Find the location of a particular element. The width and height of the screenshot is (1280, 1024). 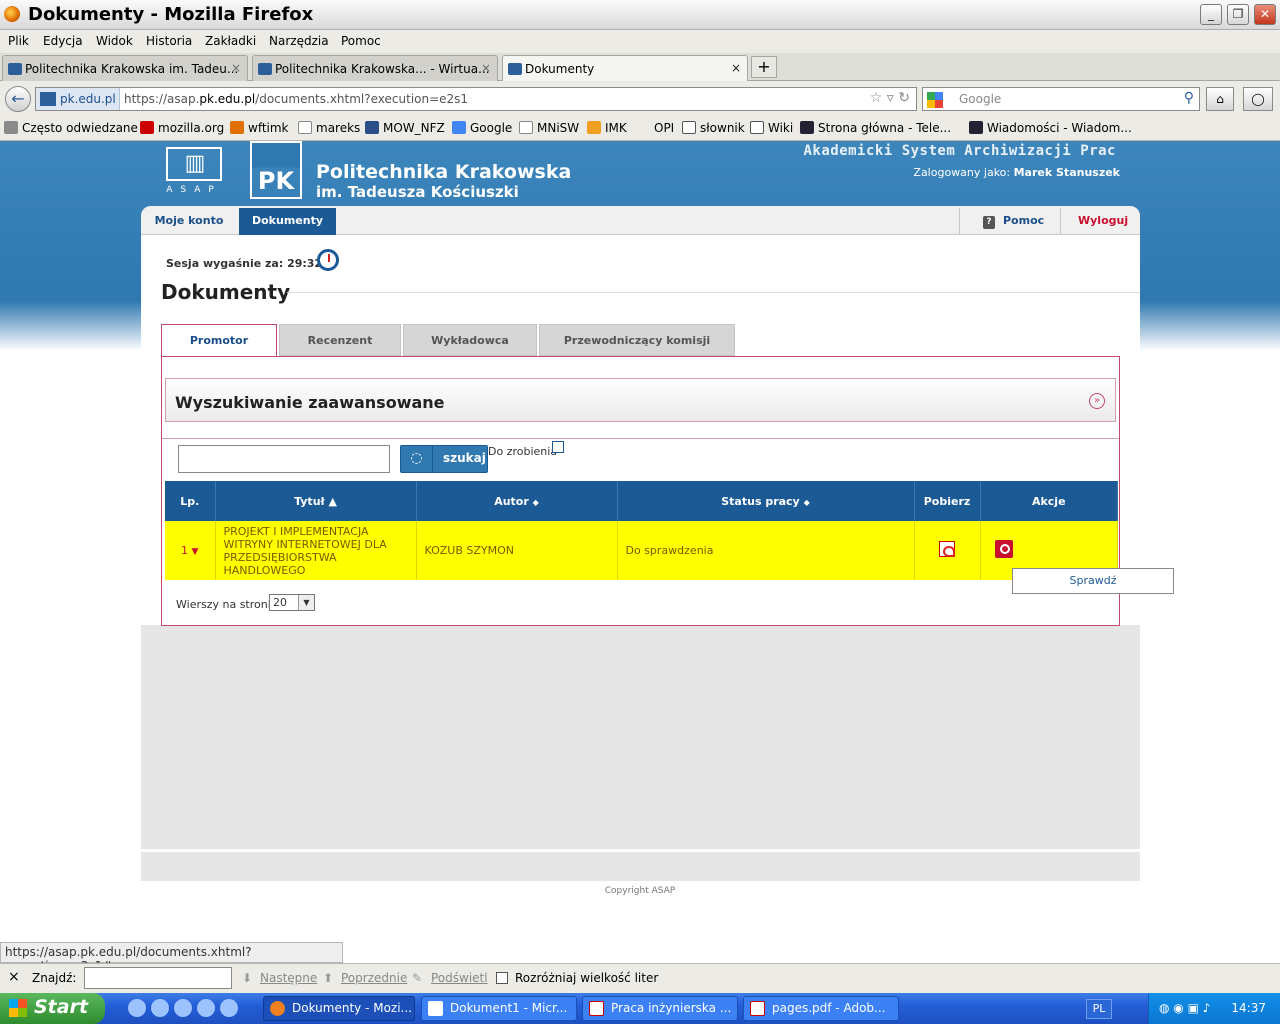

pdf-download-icon is located at coordinates (947, 549).